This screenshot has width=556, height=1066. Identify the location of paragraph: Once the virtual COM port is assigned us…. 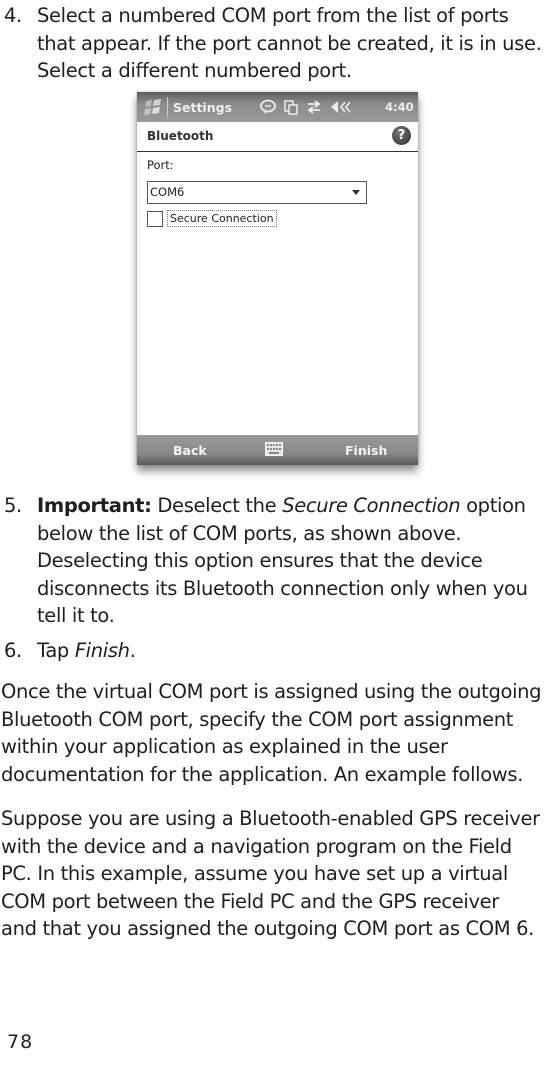
(278, 733).